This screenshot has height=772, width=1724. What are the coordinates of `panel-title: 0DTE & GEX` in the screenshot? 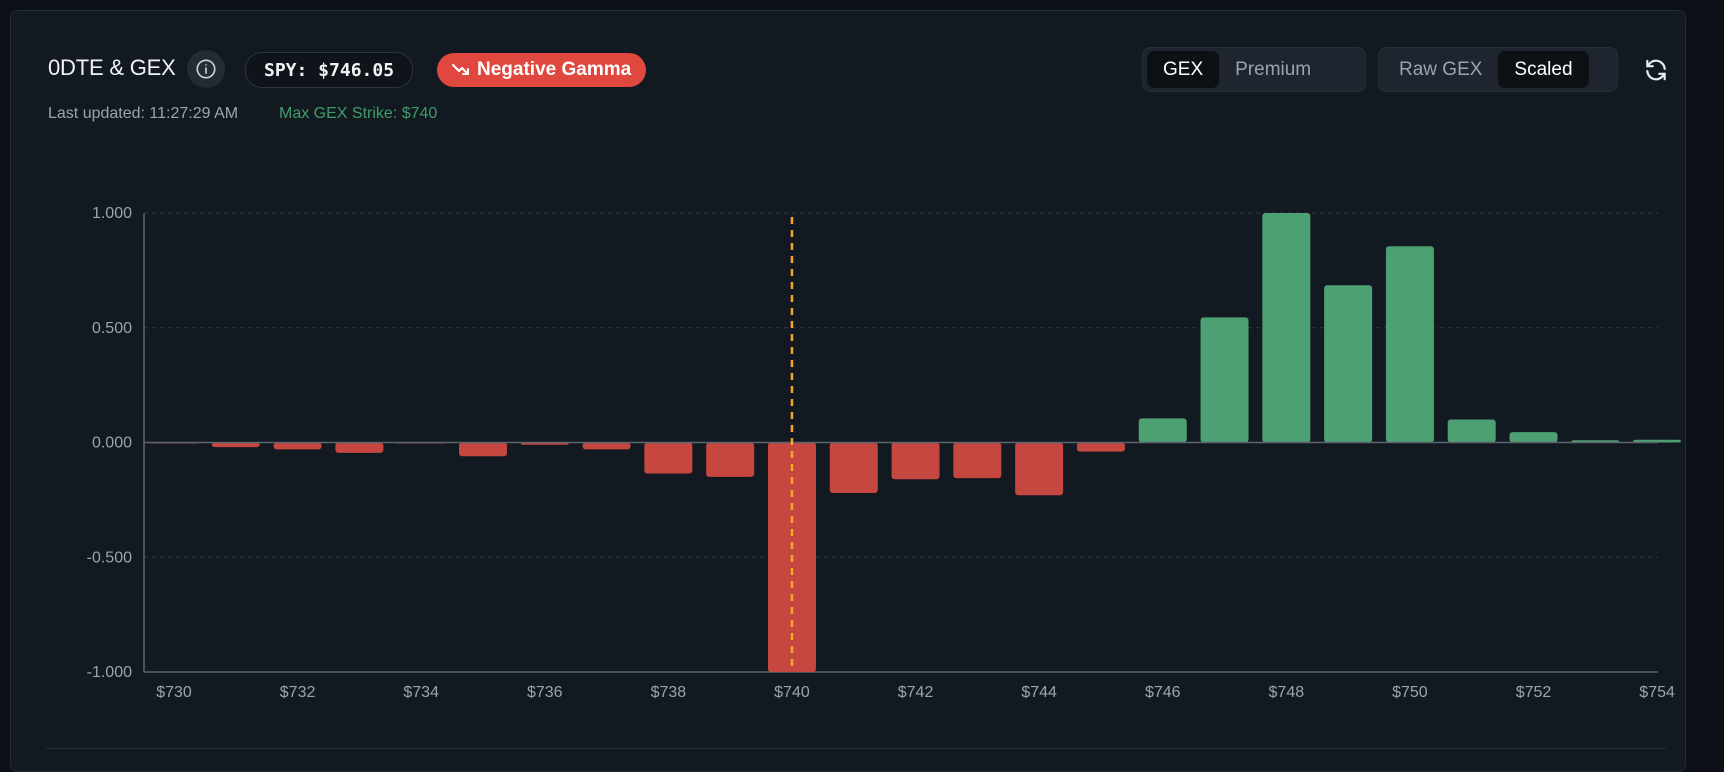 It's located at (112, 67).